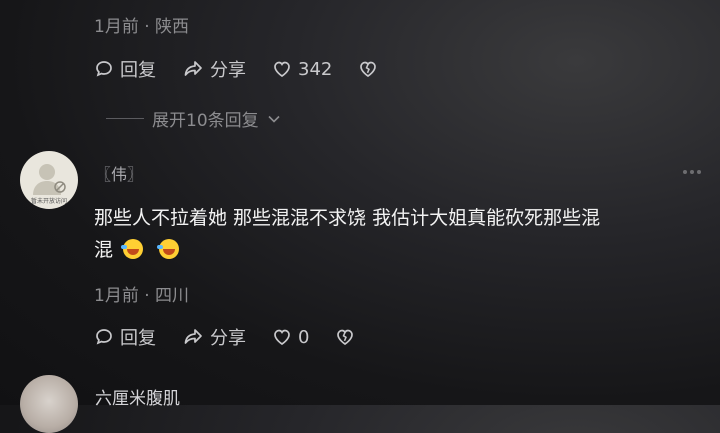 This screenshot has width=720, height=433. I want to click on comment-actions: 回复 分享 0, so click(224, 337).